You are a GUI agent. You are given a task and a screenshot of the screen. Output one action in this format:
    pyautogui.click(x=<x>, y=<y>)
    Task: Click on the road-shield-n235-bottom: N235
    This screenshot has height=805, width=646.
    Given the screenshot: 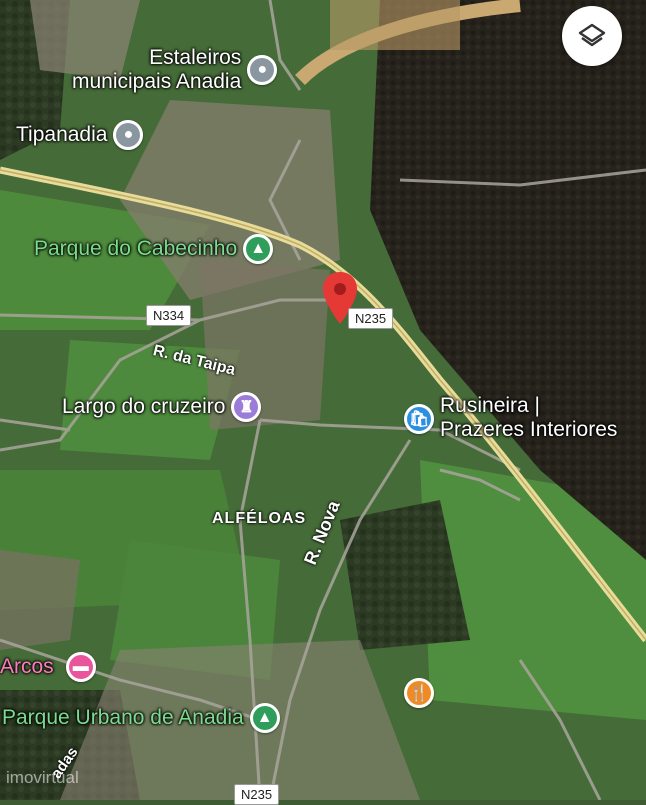 What is the action you would take?
    pyautogui.click(x=257, y=794)
    